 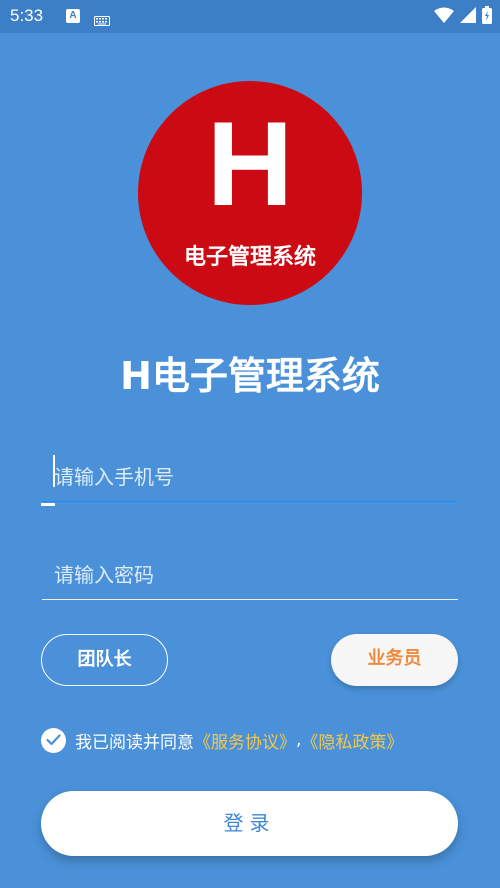 I want to click on wifi-icon, so click(x=444, y=17).